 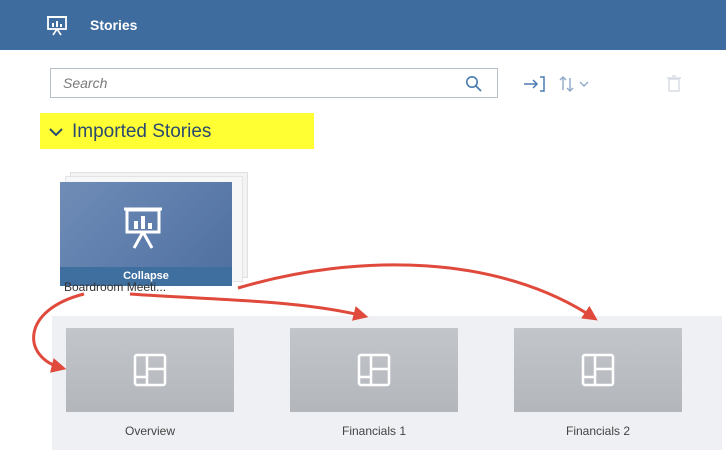 I want to click on search-input, so click(x=257, y=83).